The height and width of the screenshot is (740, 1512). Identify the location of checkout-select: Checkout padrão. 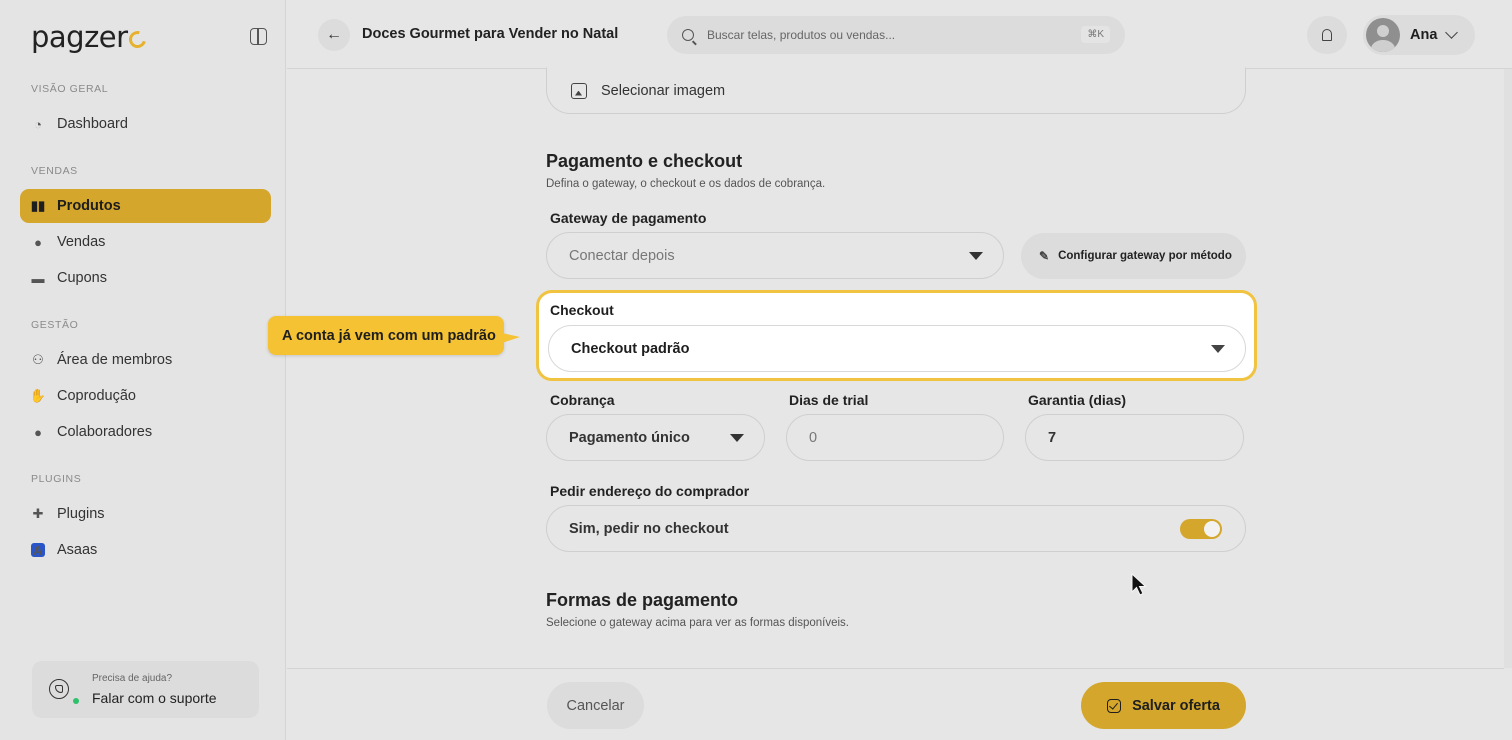
(897, 348).